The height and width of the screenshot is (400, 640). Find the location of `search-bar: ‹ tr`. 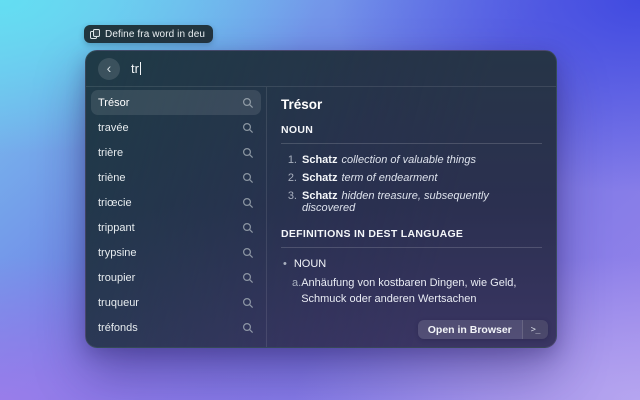

search-bar: ‹ tr is located at coordinates (321, 69).